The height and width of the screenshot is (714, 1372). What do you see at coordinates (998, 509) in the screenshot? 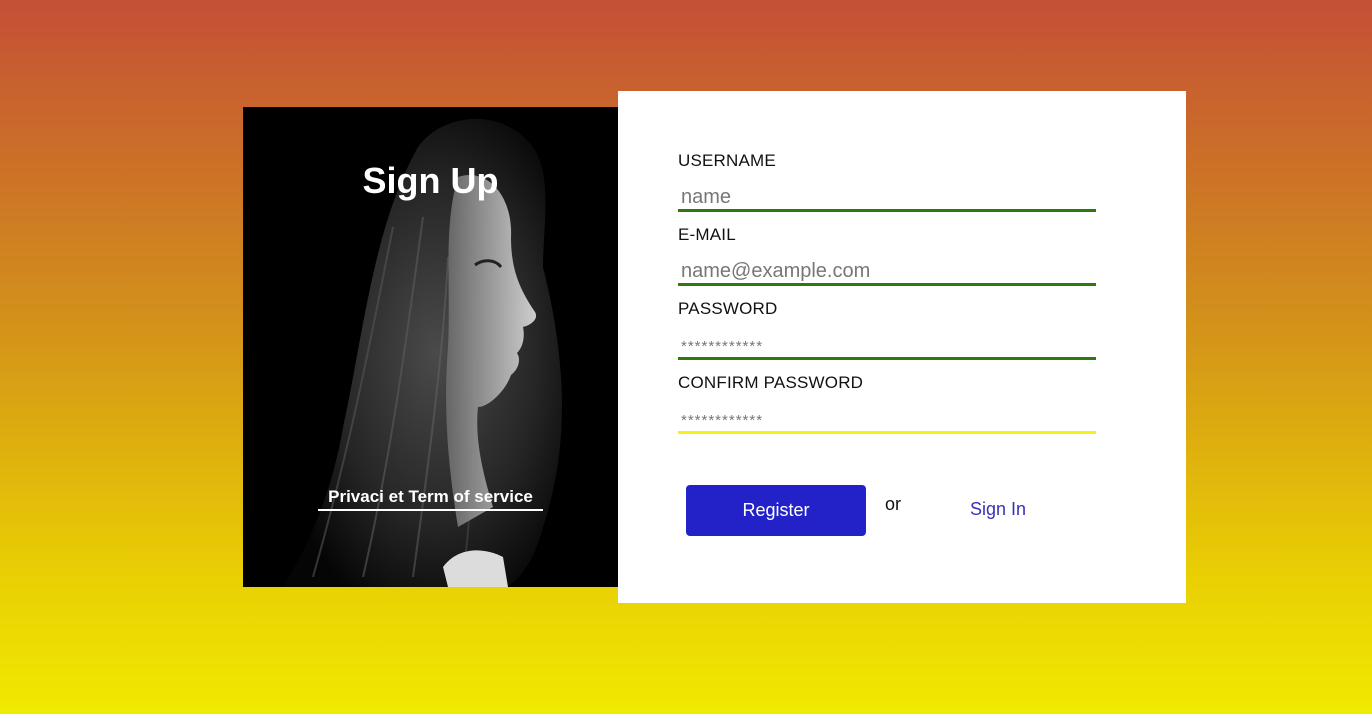
I see `sign-in-link: Sign In` at bounding box center [998, 509].